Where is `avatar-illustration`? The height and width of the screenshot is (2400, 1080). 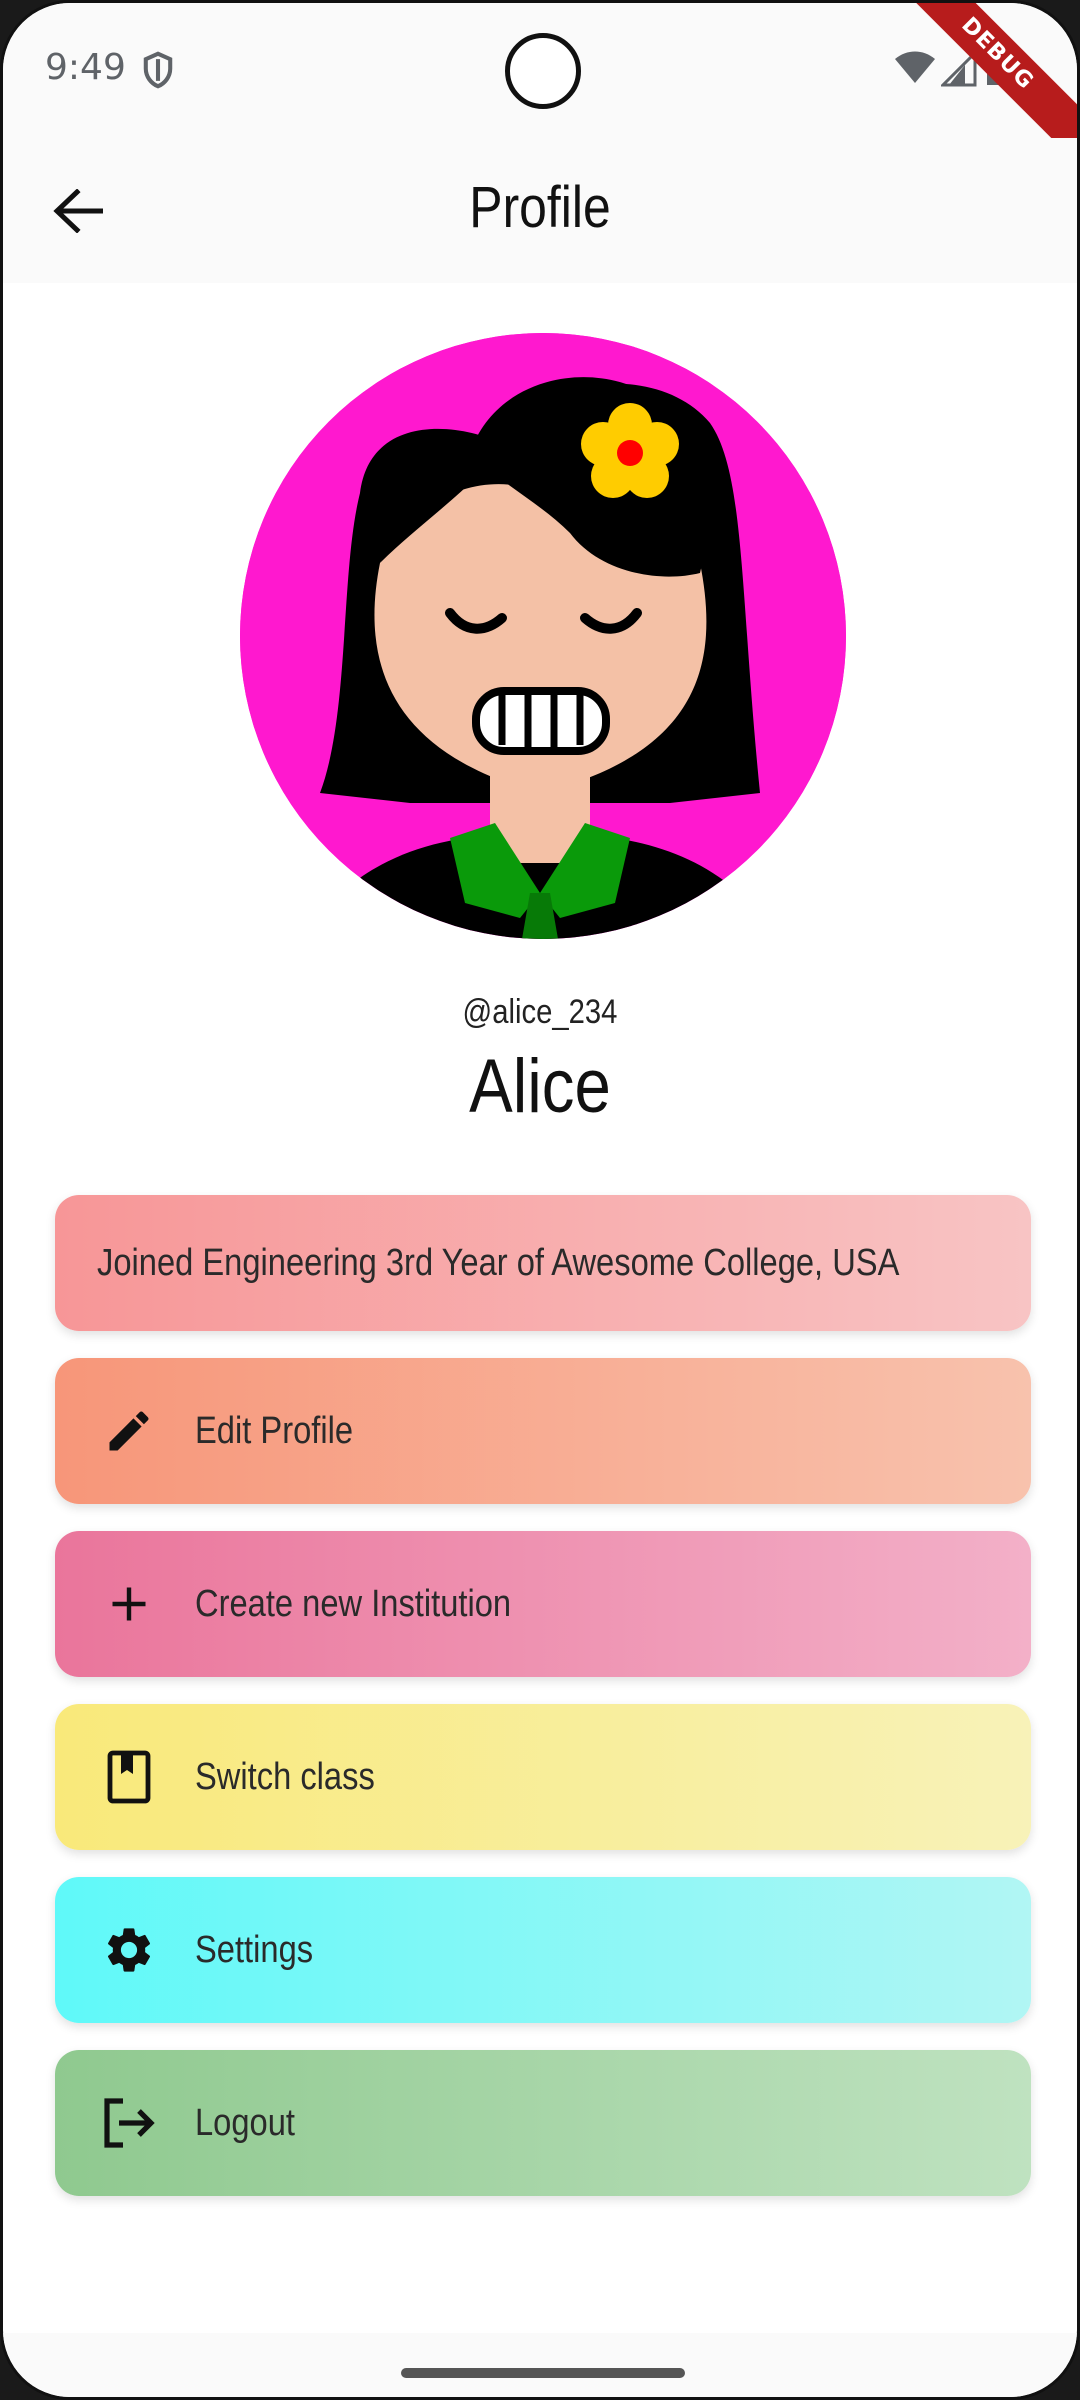
avatar-illustration is located at coordinates (543, 636).